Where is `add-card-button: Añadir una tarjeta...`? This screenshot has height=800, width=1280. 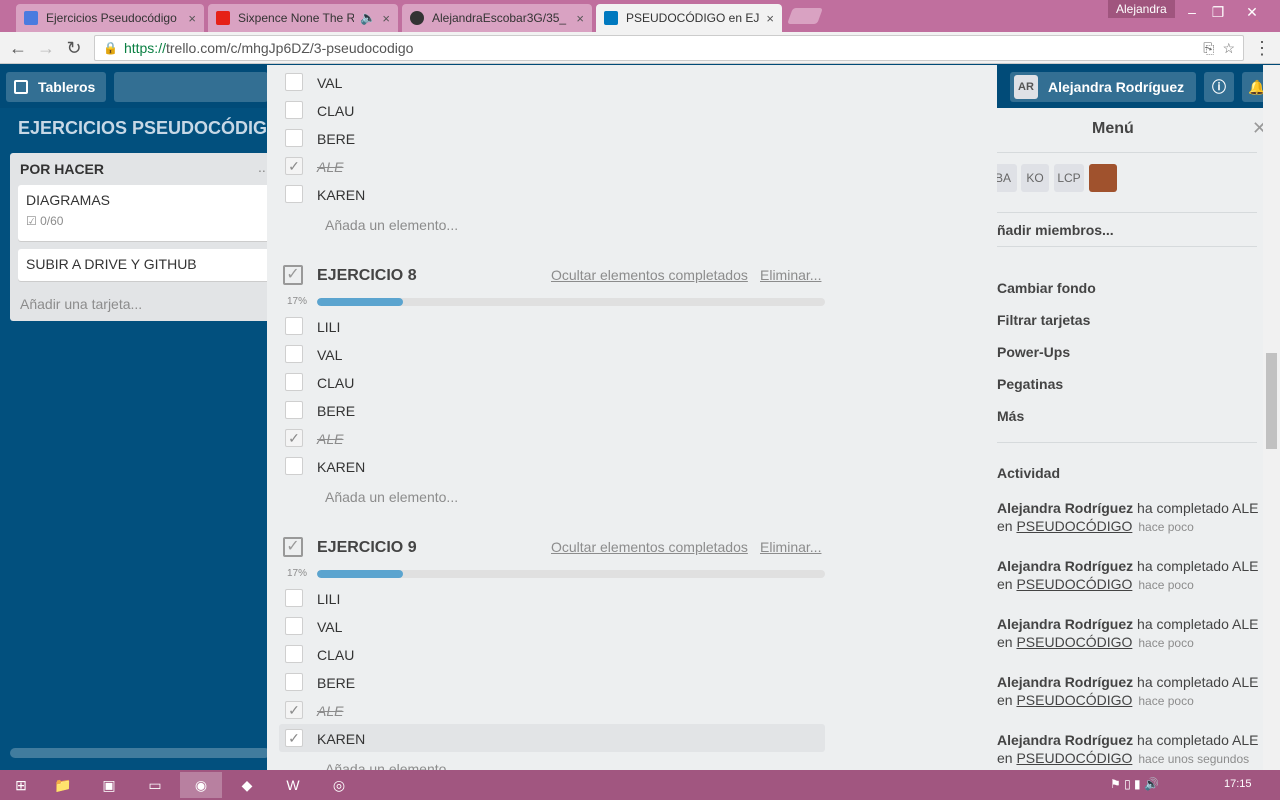
add-card-button: Añadir una tarjeta... is located at coordinates (81, 304).